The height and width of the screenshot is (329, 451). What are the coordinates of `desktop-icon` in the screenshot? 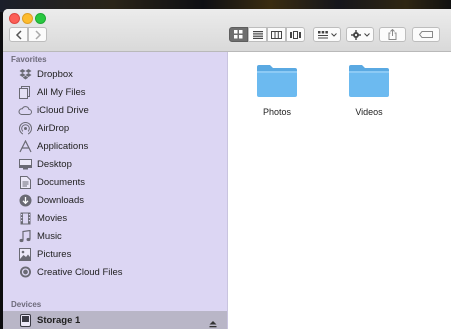 It's located at (25, 164).